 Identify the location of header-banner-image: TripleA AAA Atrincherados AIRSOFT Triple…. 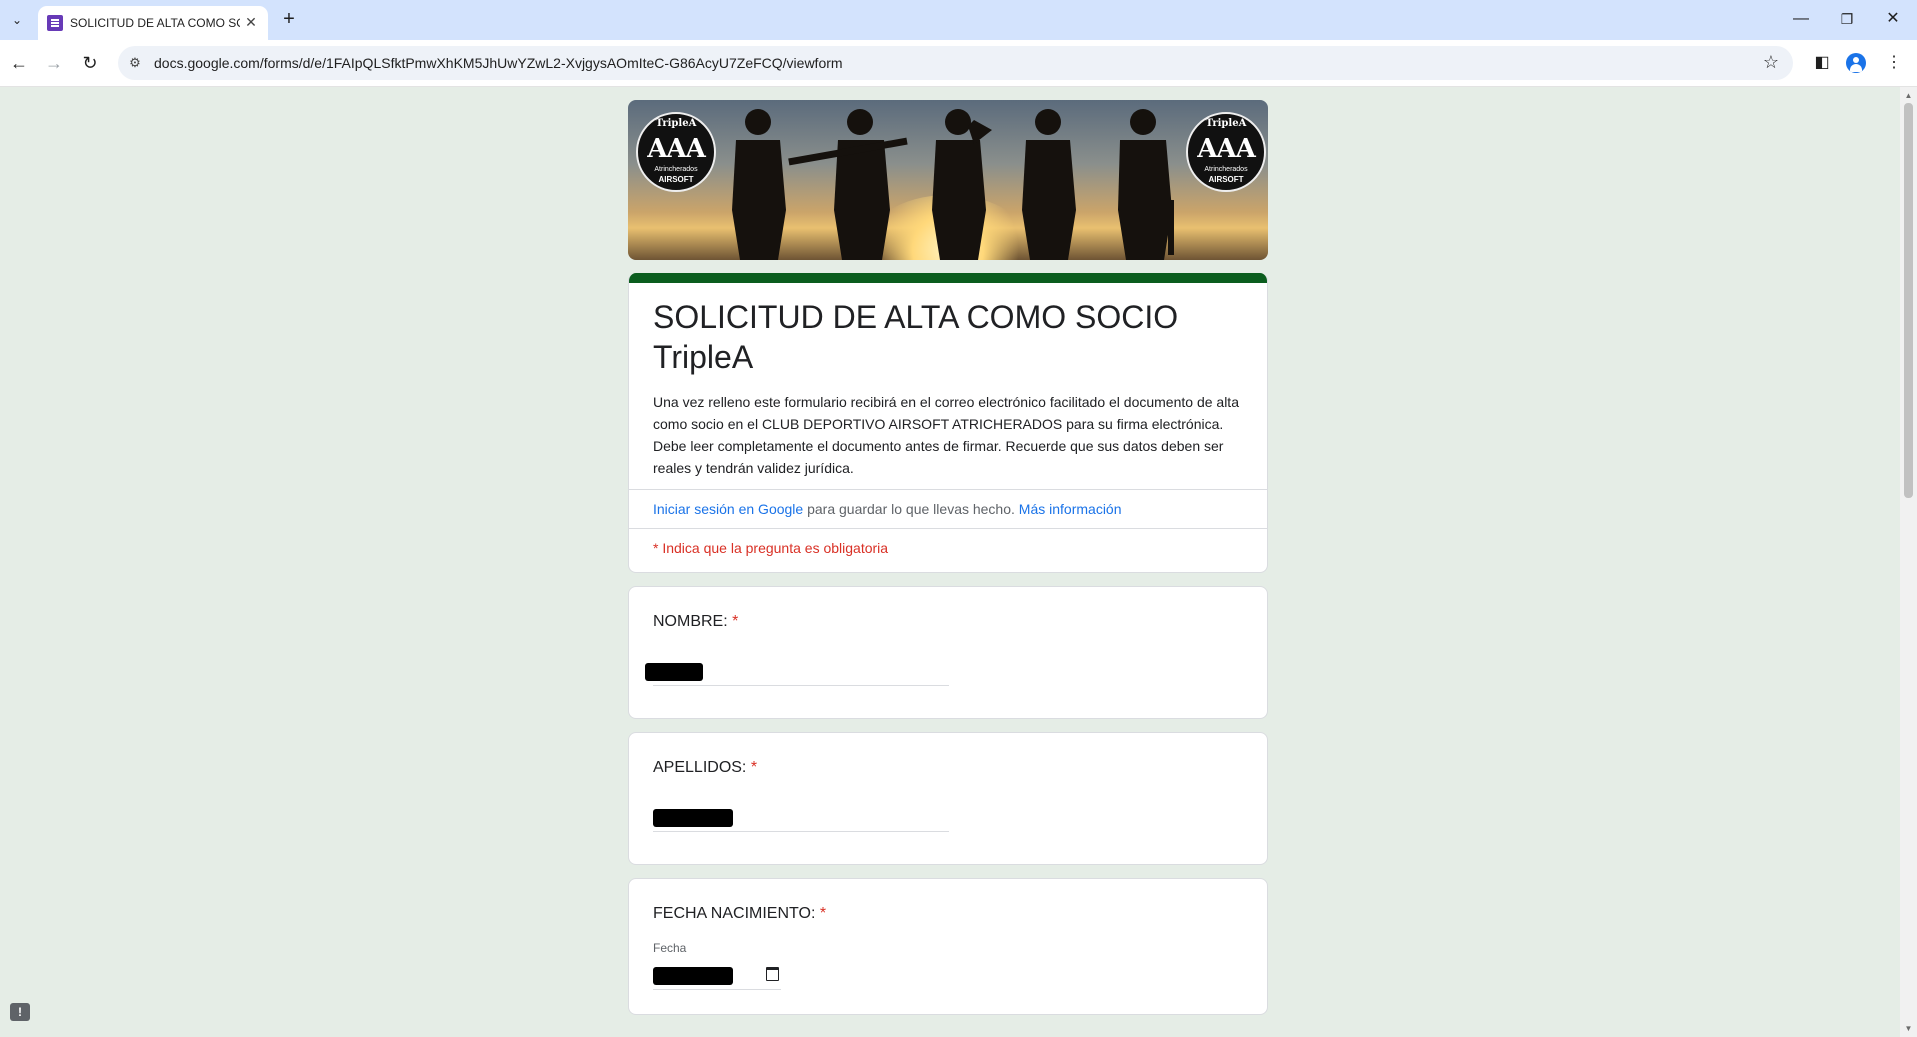
(948, 180).